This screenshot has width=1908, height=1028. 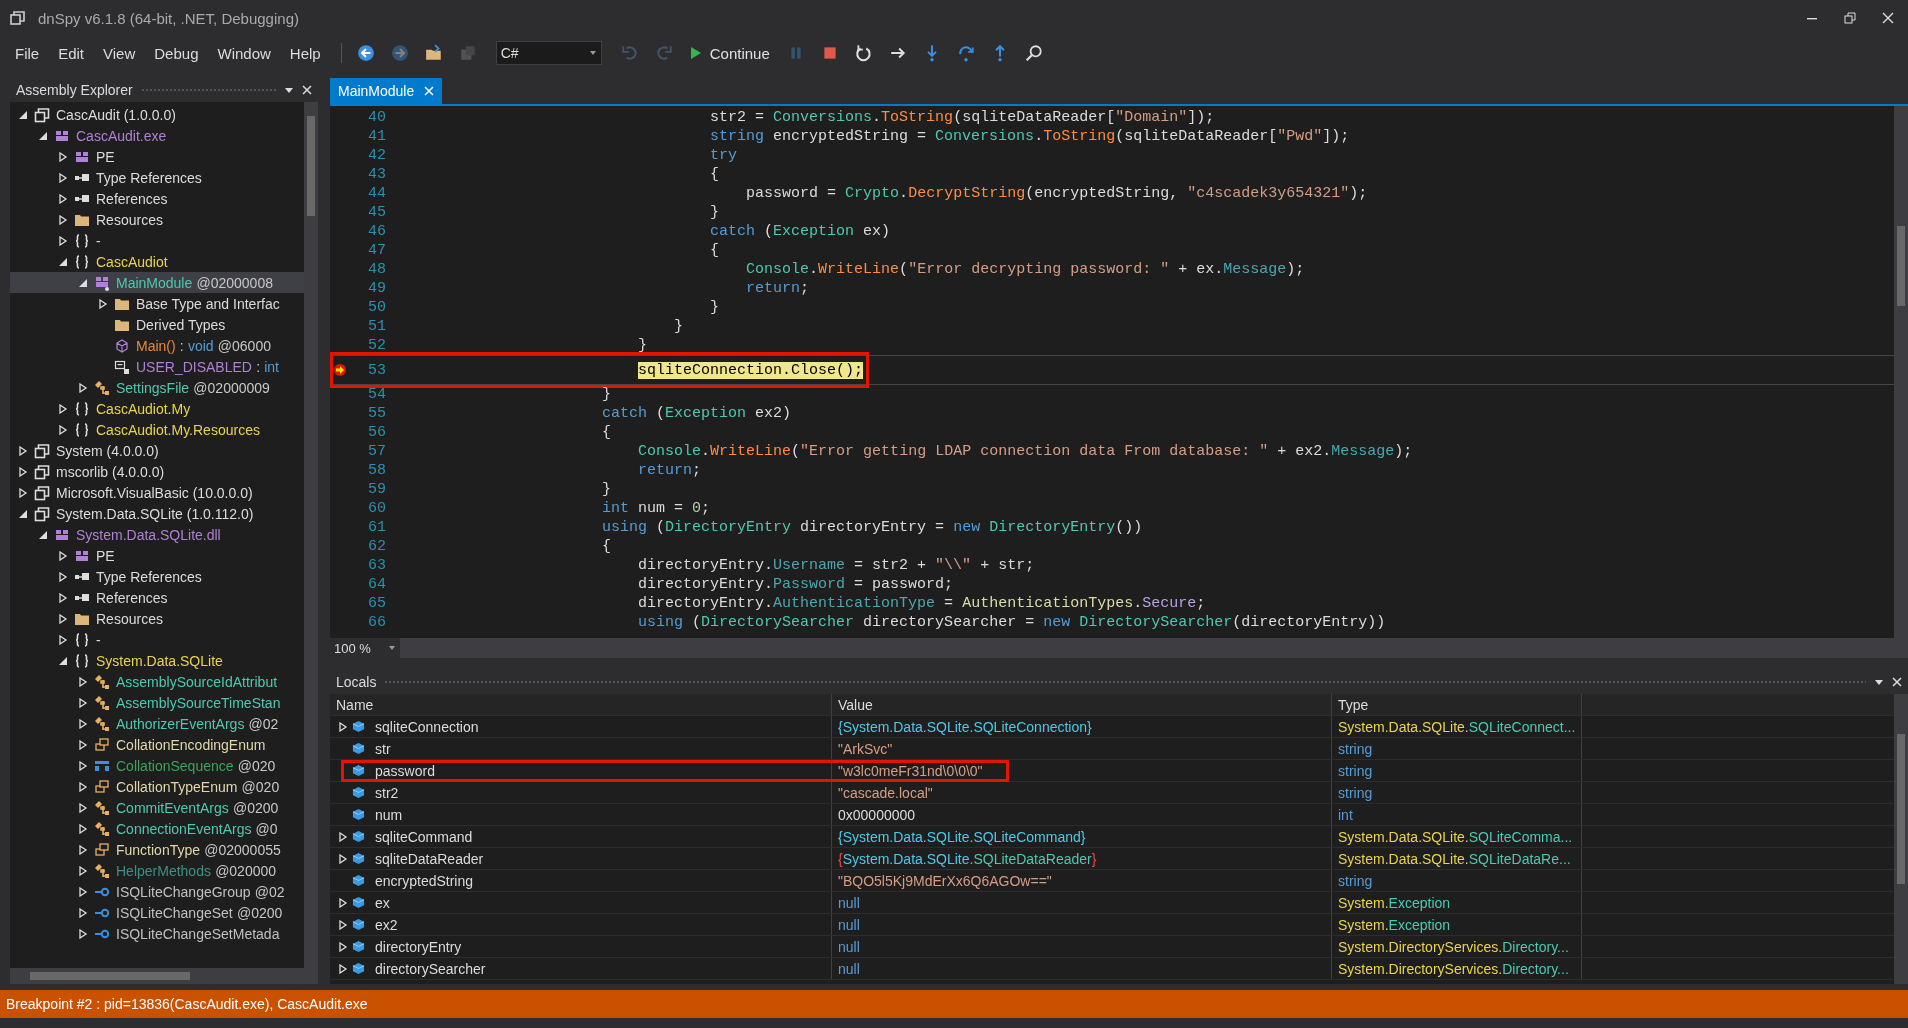 I want to click on tree-item: Derived Types, so click(x=157, y=324).